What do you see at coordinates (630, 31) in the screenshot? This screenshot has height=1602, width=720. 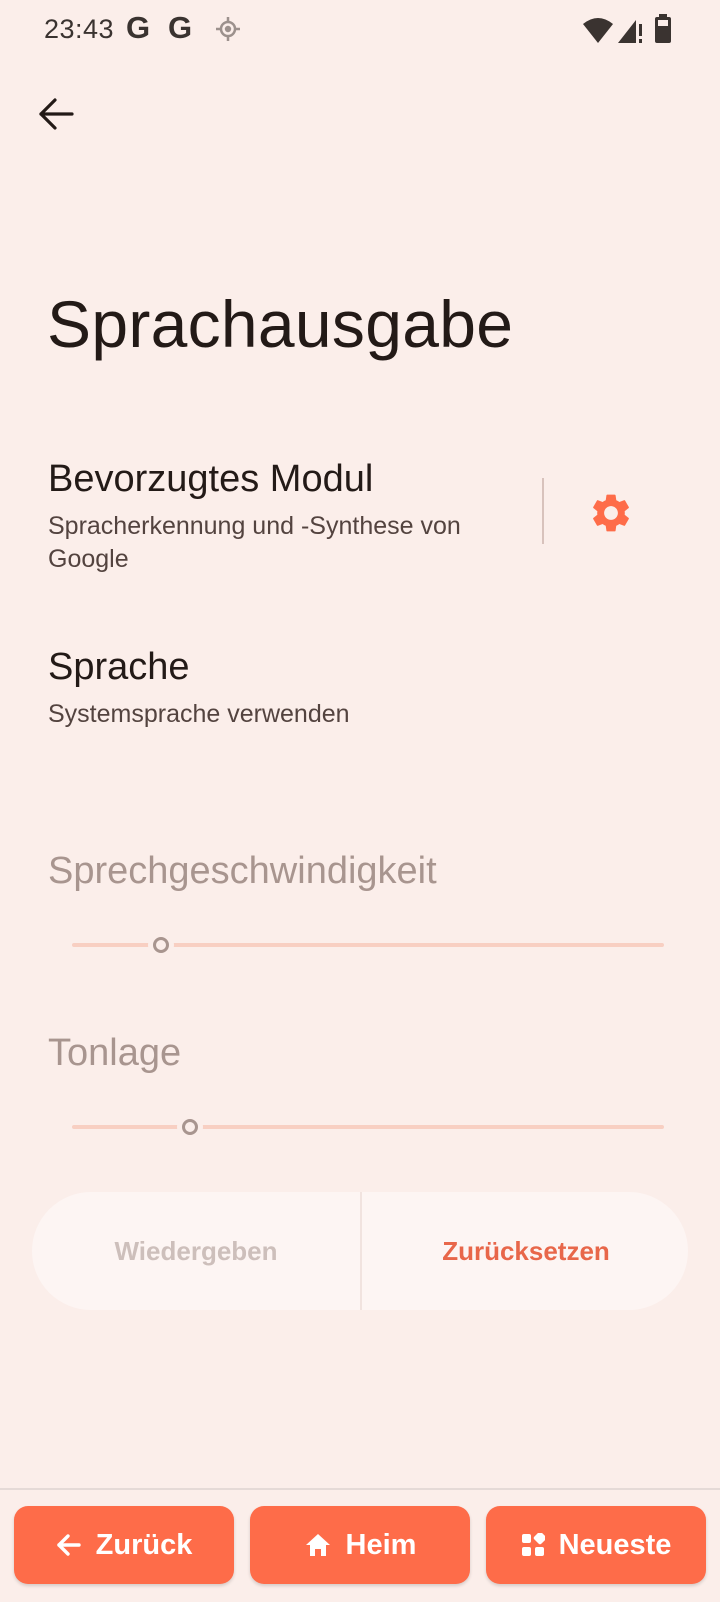 I see `signal-icon` at bounding box center [630, 31].